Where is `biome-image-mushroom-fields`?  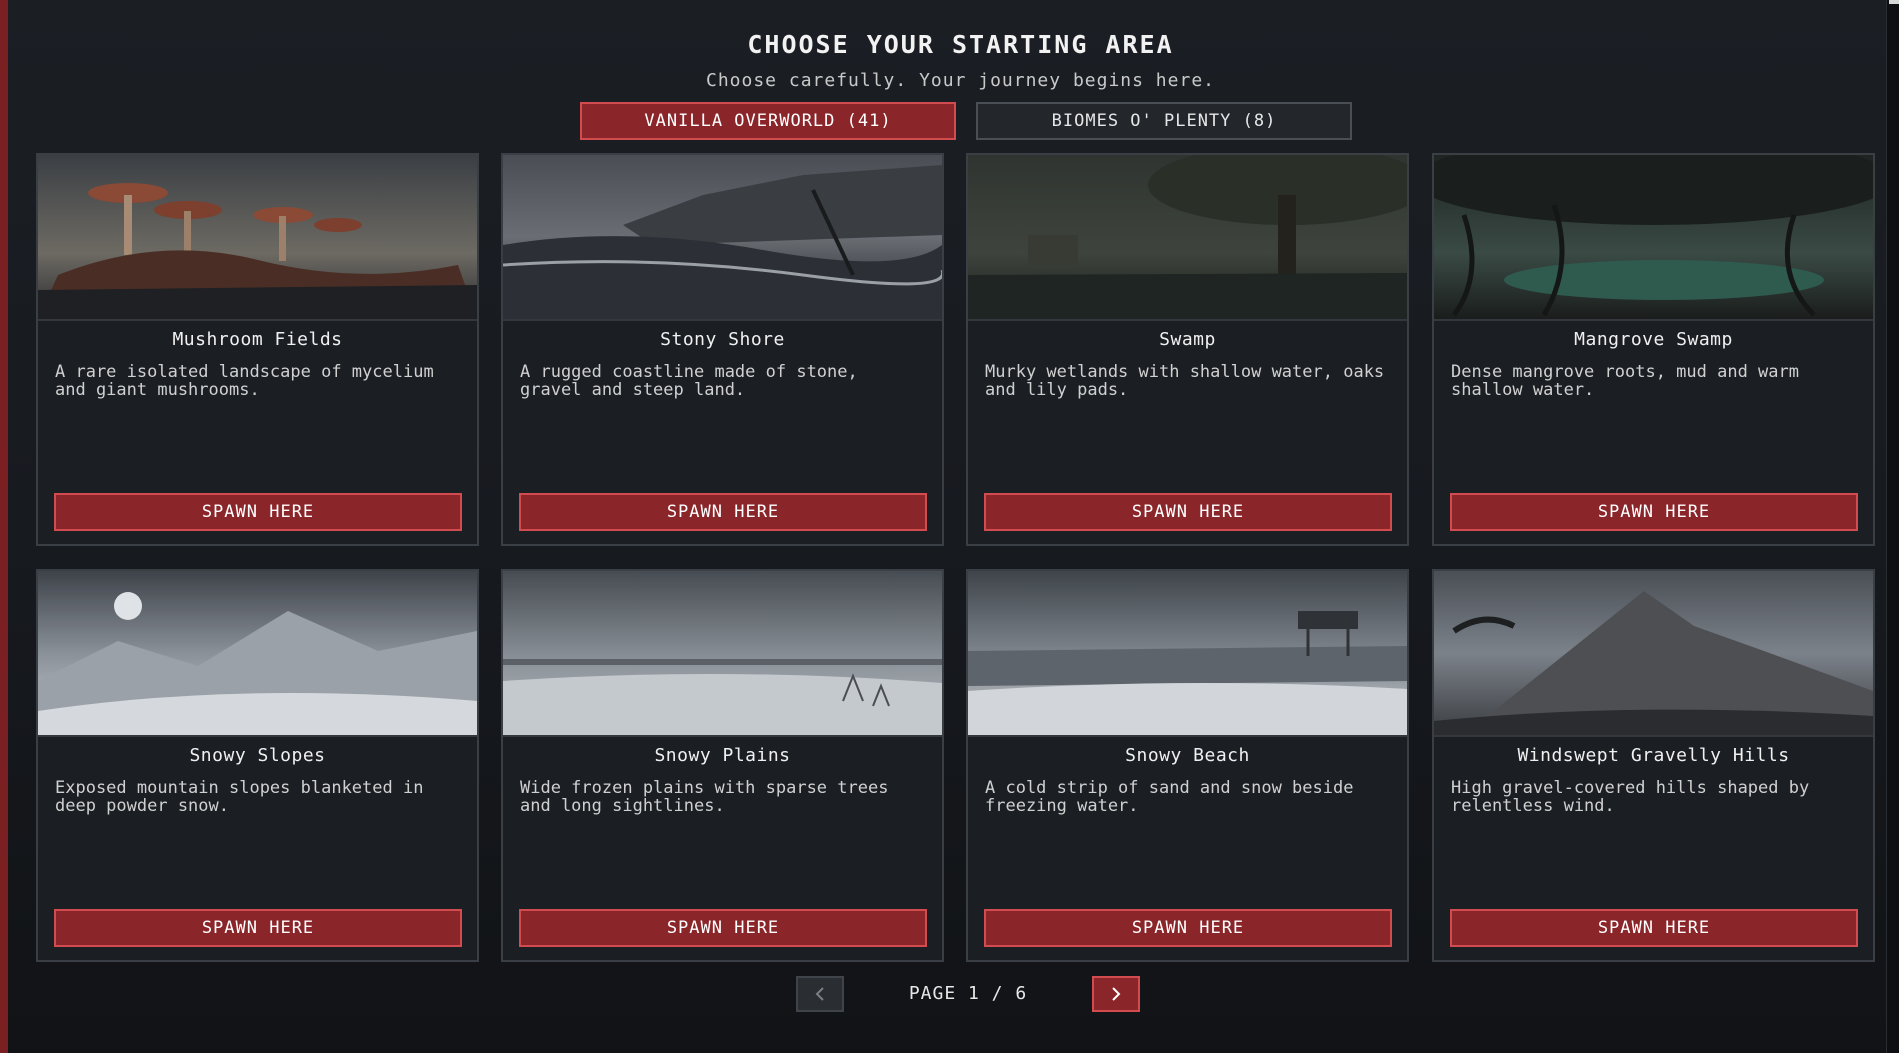 biome-image-mushroom-fields is located at coordinates (257, 238).